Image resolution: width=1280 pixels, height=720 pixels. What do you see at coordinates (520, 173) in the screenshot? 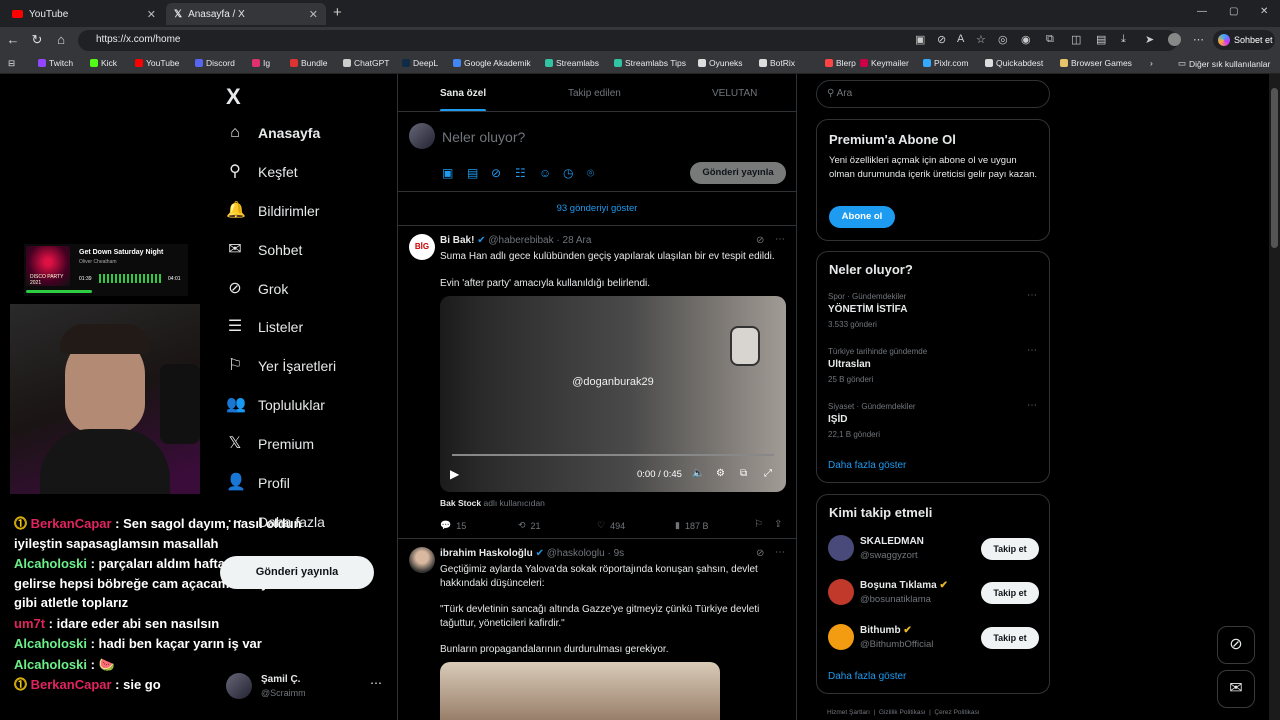
I see `poll-icon: ☷` at bounding box center [520, 173].